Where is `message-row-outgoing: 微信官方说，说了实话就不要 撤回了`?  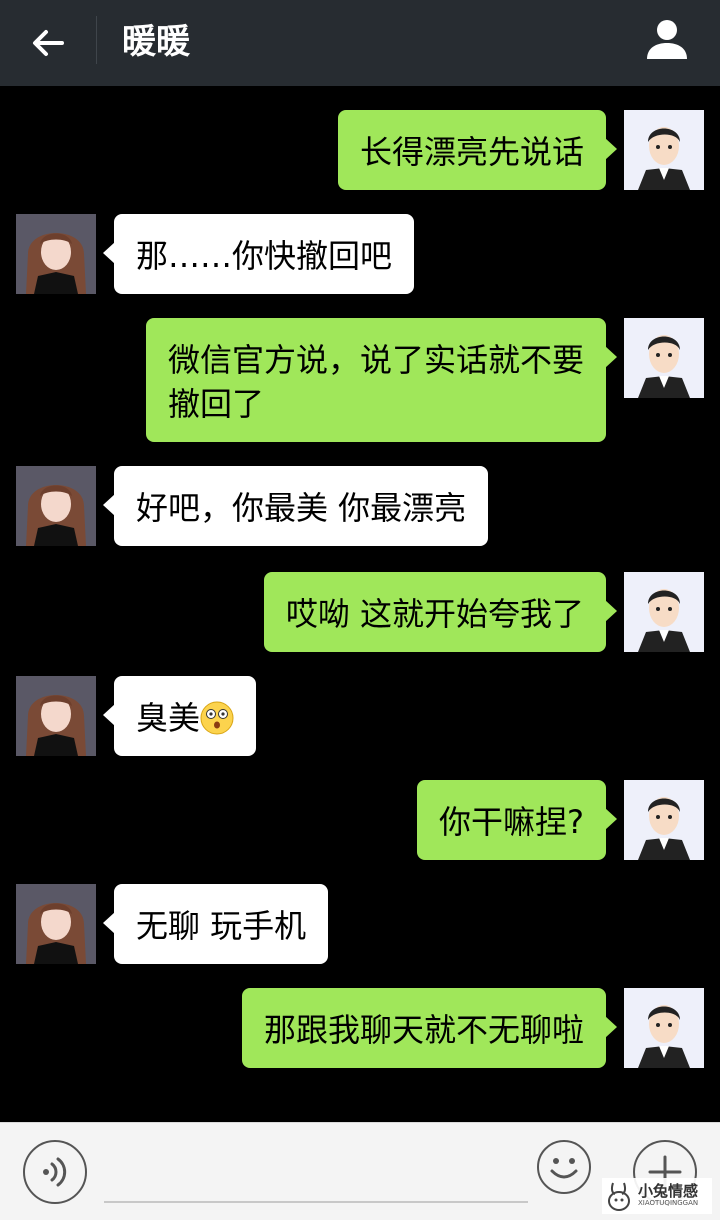 message-row-outgoing: 微信官方说，说了实话就不要 撤回了 is located at coordinates (360, 380).